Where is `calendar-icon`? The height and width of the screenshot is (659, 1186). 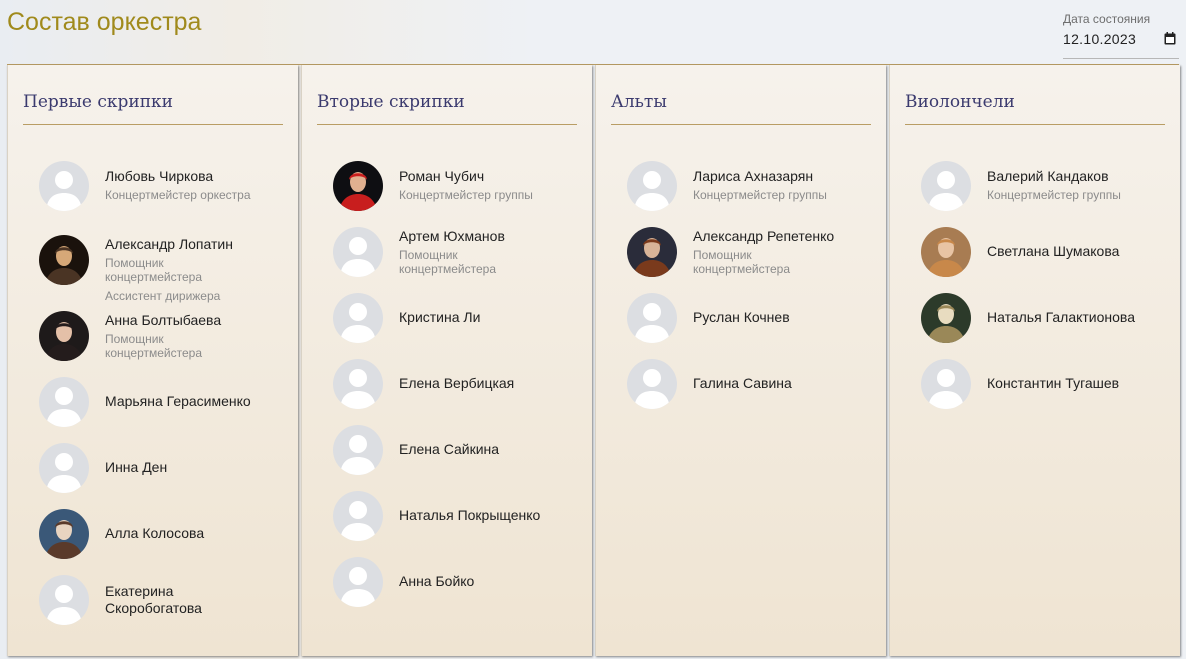
calendar-icon is located at coordinates (1170, 38).